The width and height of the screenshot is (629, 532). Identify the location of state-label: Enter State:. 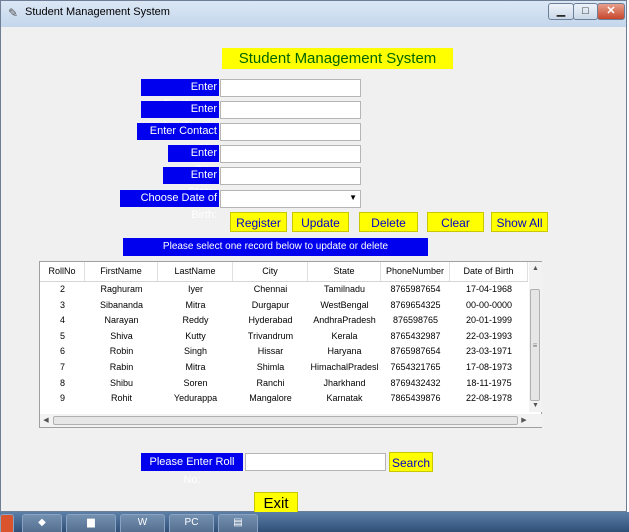
(191, 182).